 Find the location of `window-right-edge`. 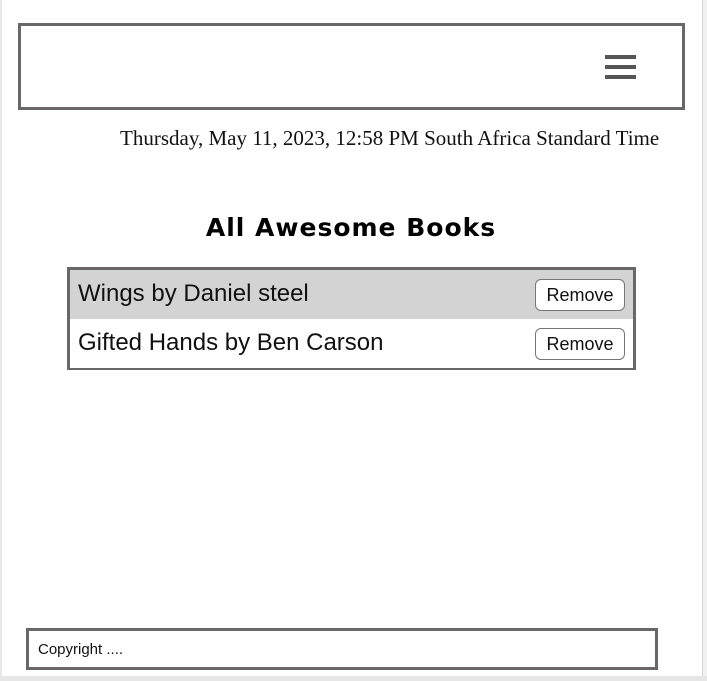

window-right-edge is located at coordinates (704, 340).